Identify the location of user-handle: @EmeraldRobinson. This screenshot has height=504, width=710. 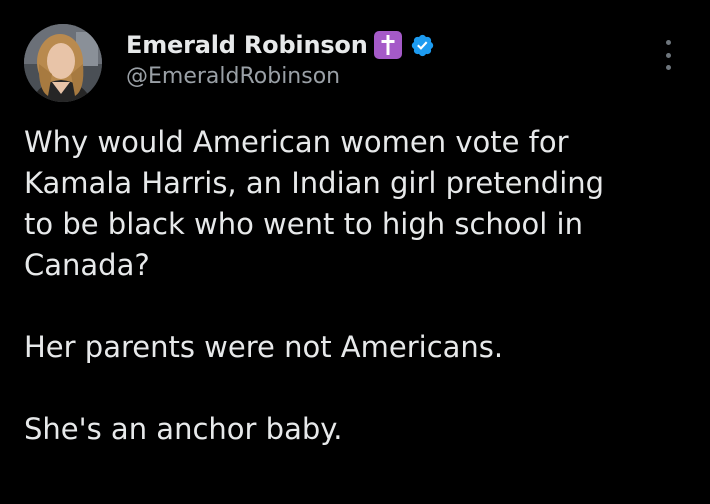
(383, 76).